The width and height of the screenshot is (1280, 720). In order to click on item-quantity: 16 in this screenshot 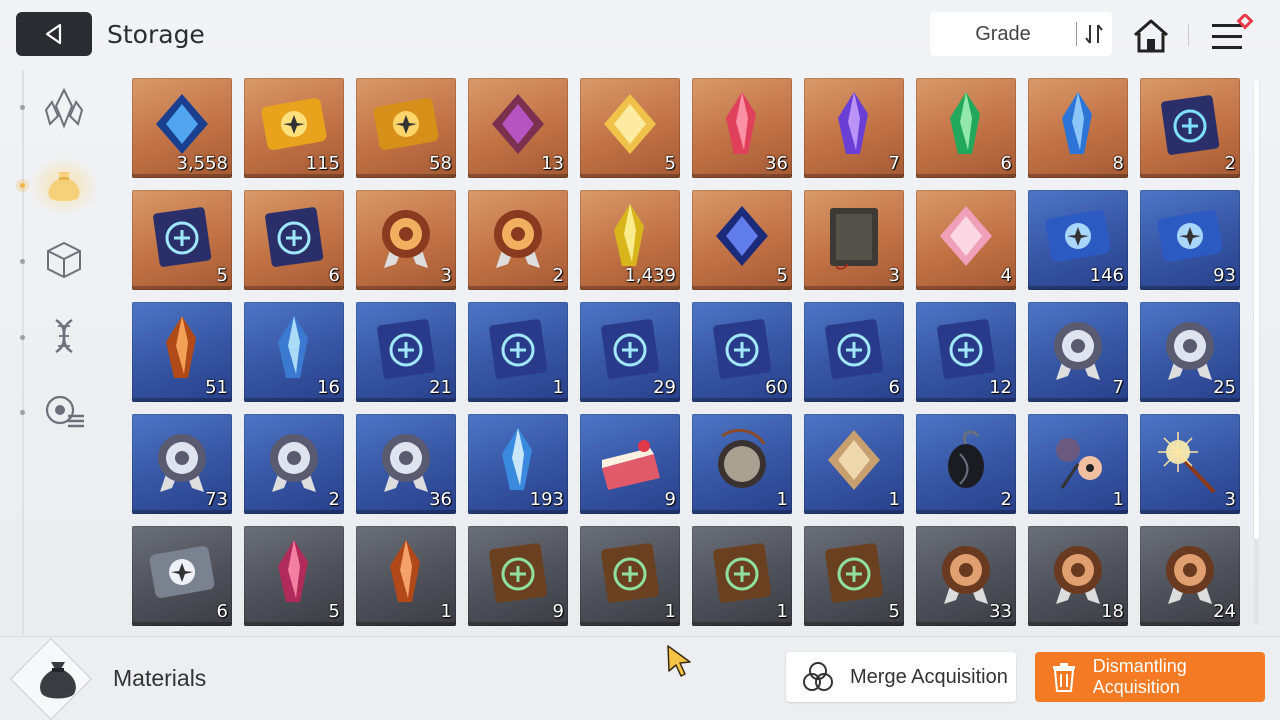, I will do `click(328, 387)`.